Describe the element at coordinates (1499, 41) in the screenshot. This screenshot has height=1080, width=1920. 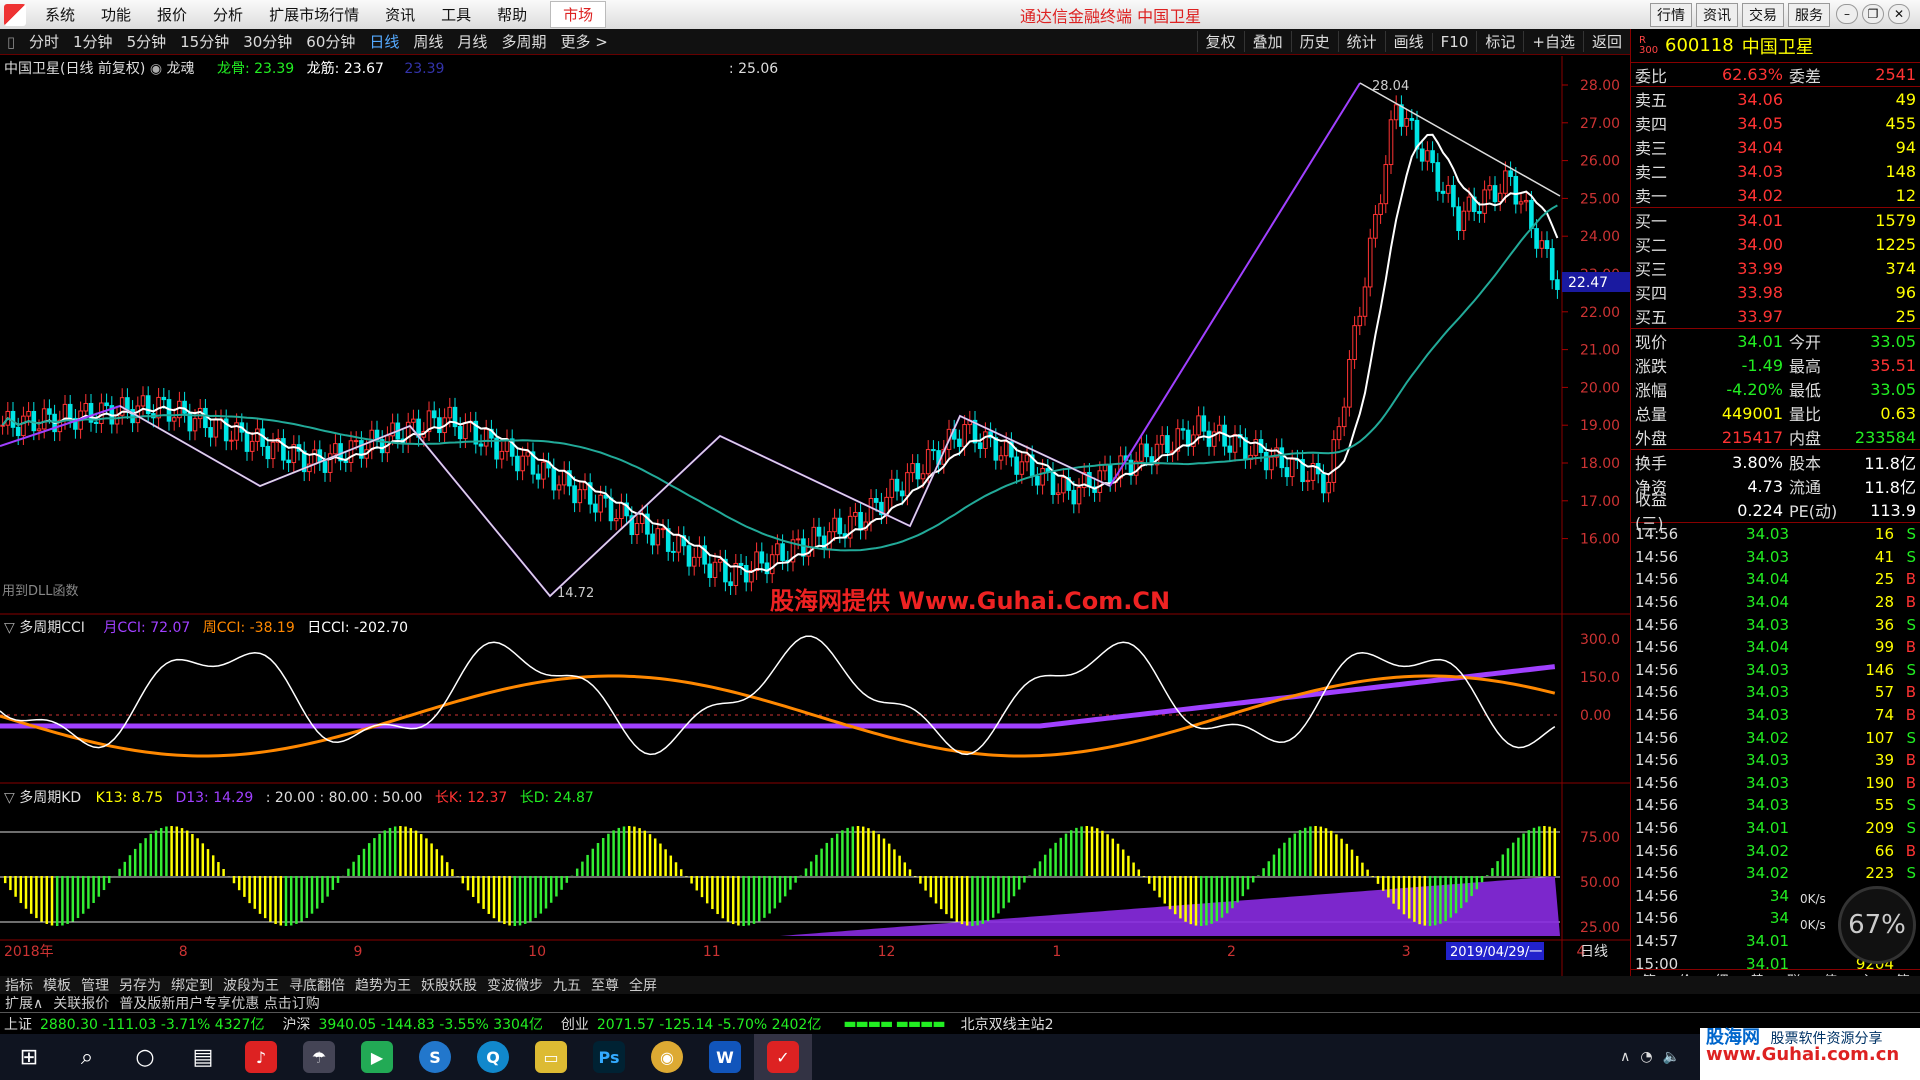
I see `tool-mark: 标记` at that location.